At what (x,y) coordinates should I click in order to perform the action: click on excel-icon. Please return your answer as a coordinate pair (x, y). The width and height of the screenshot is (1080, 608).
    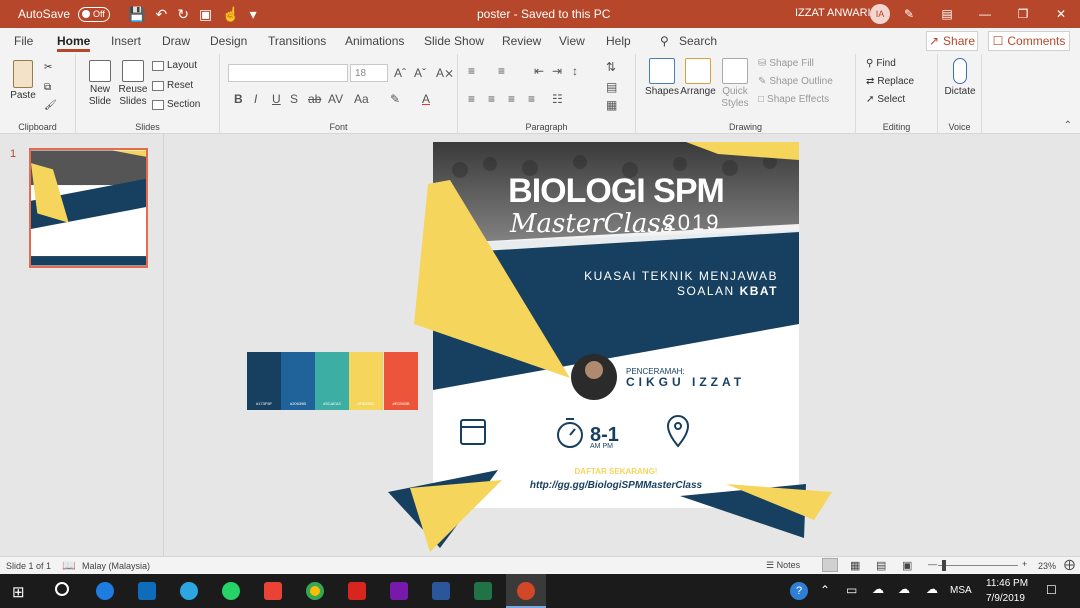
    Looking at the image, I should click on (483, 591).